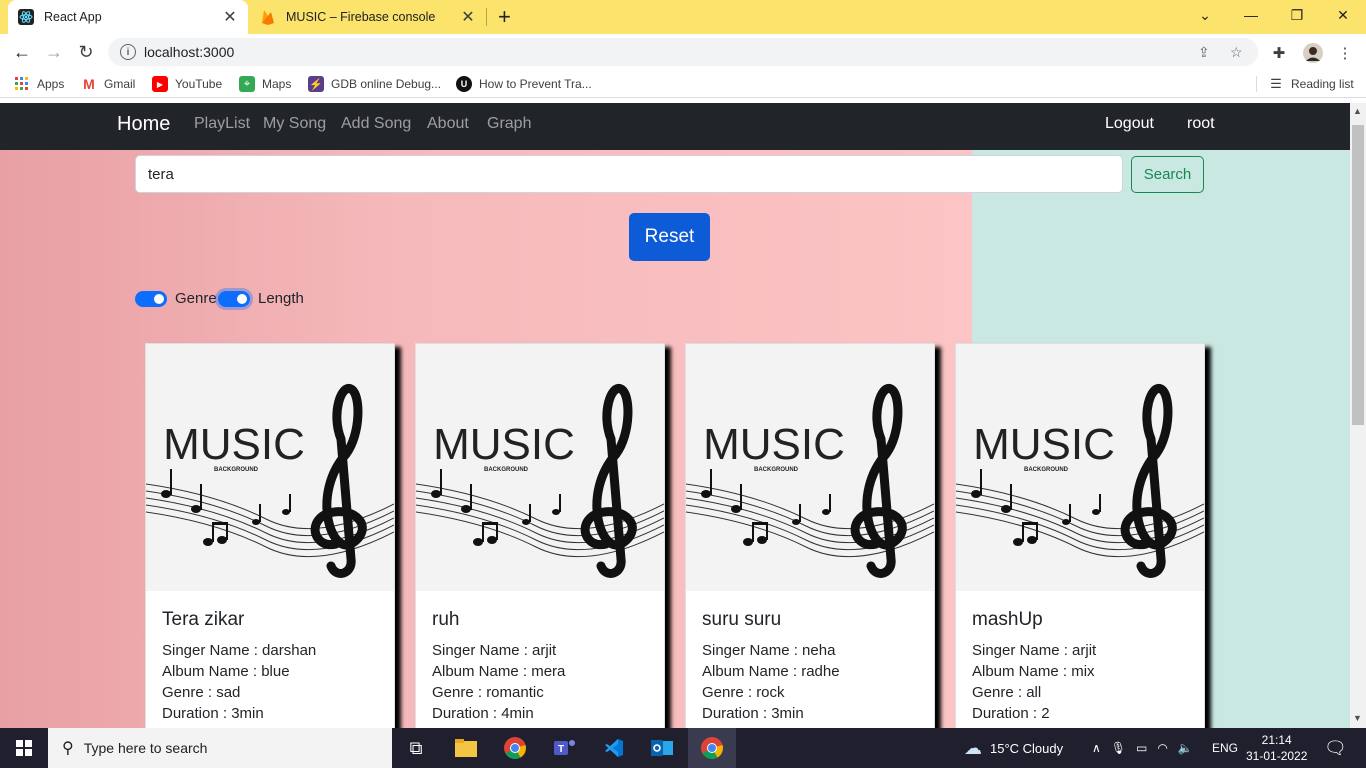  What do you see at coordinates (145, 748) in the screenshot?
I see `taskbar-search-placeholder: Type here to search` at bounding box center [145, 748].